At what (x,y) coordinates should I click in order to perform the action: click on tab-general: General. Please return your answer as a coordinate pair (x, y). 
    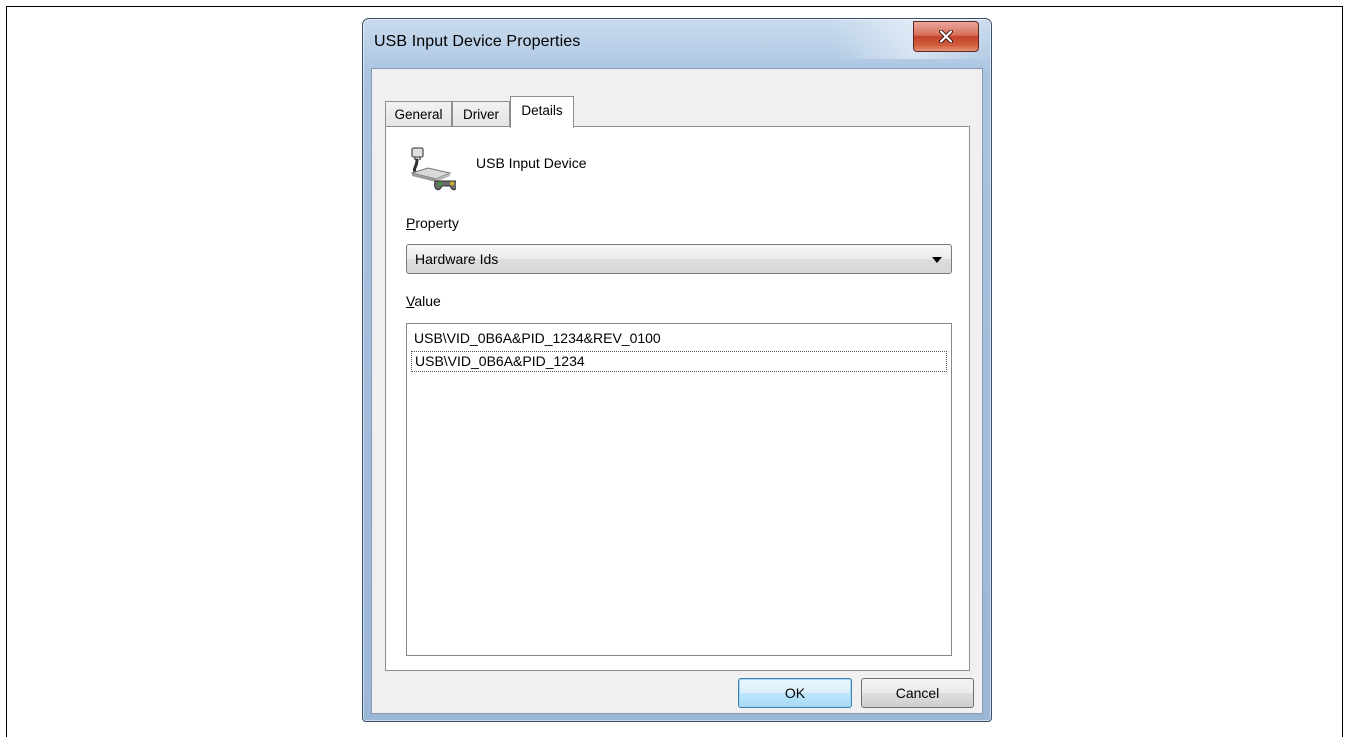
    Looking at the image, I should click on (418, 114).